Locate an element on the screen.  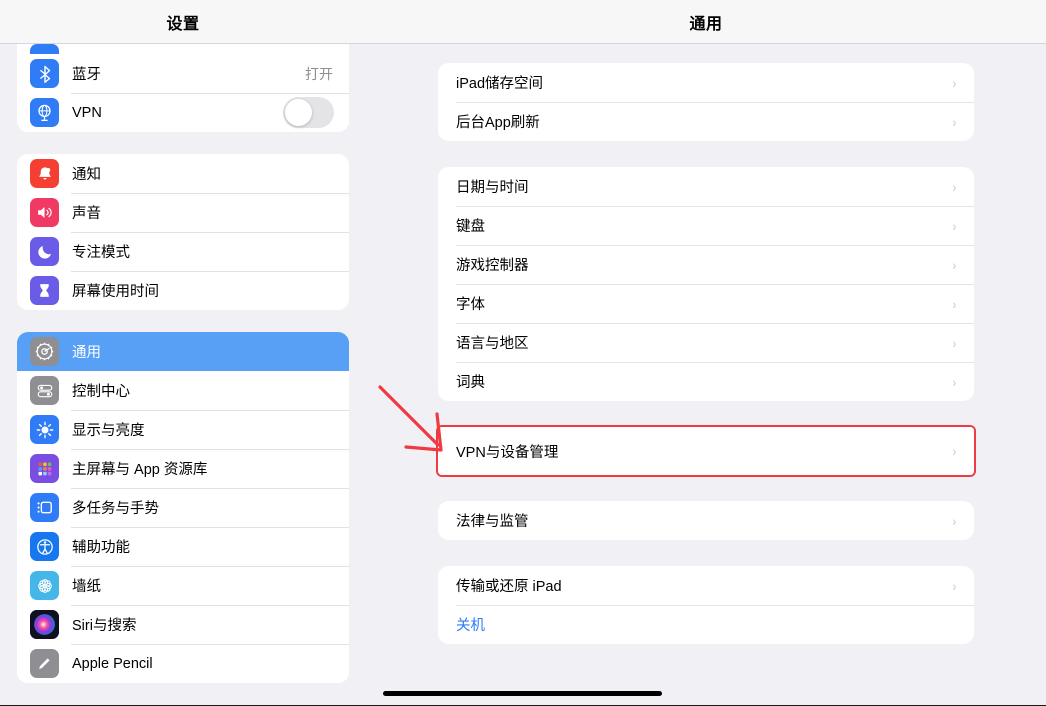
detail-row-label: VPN与设备管理 is located at coordinates (507, 452).